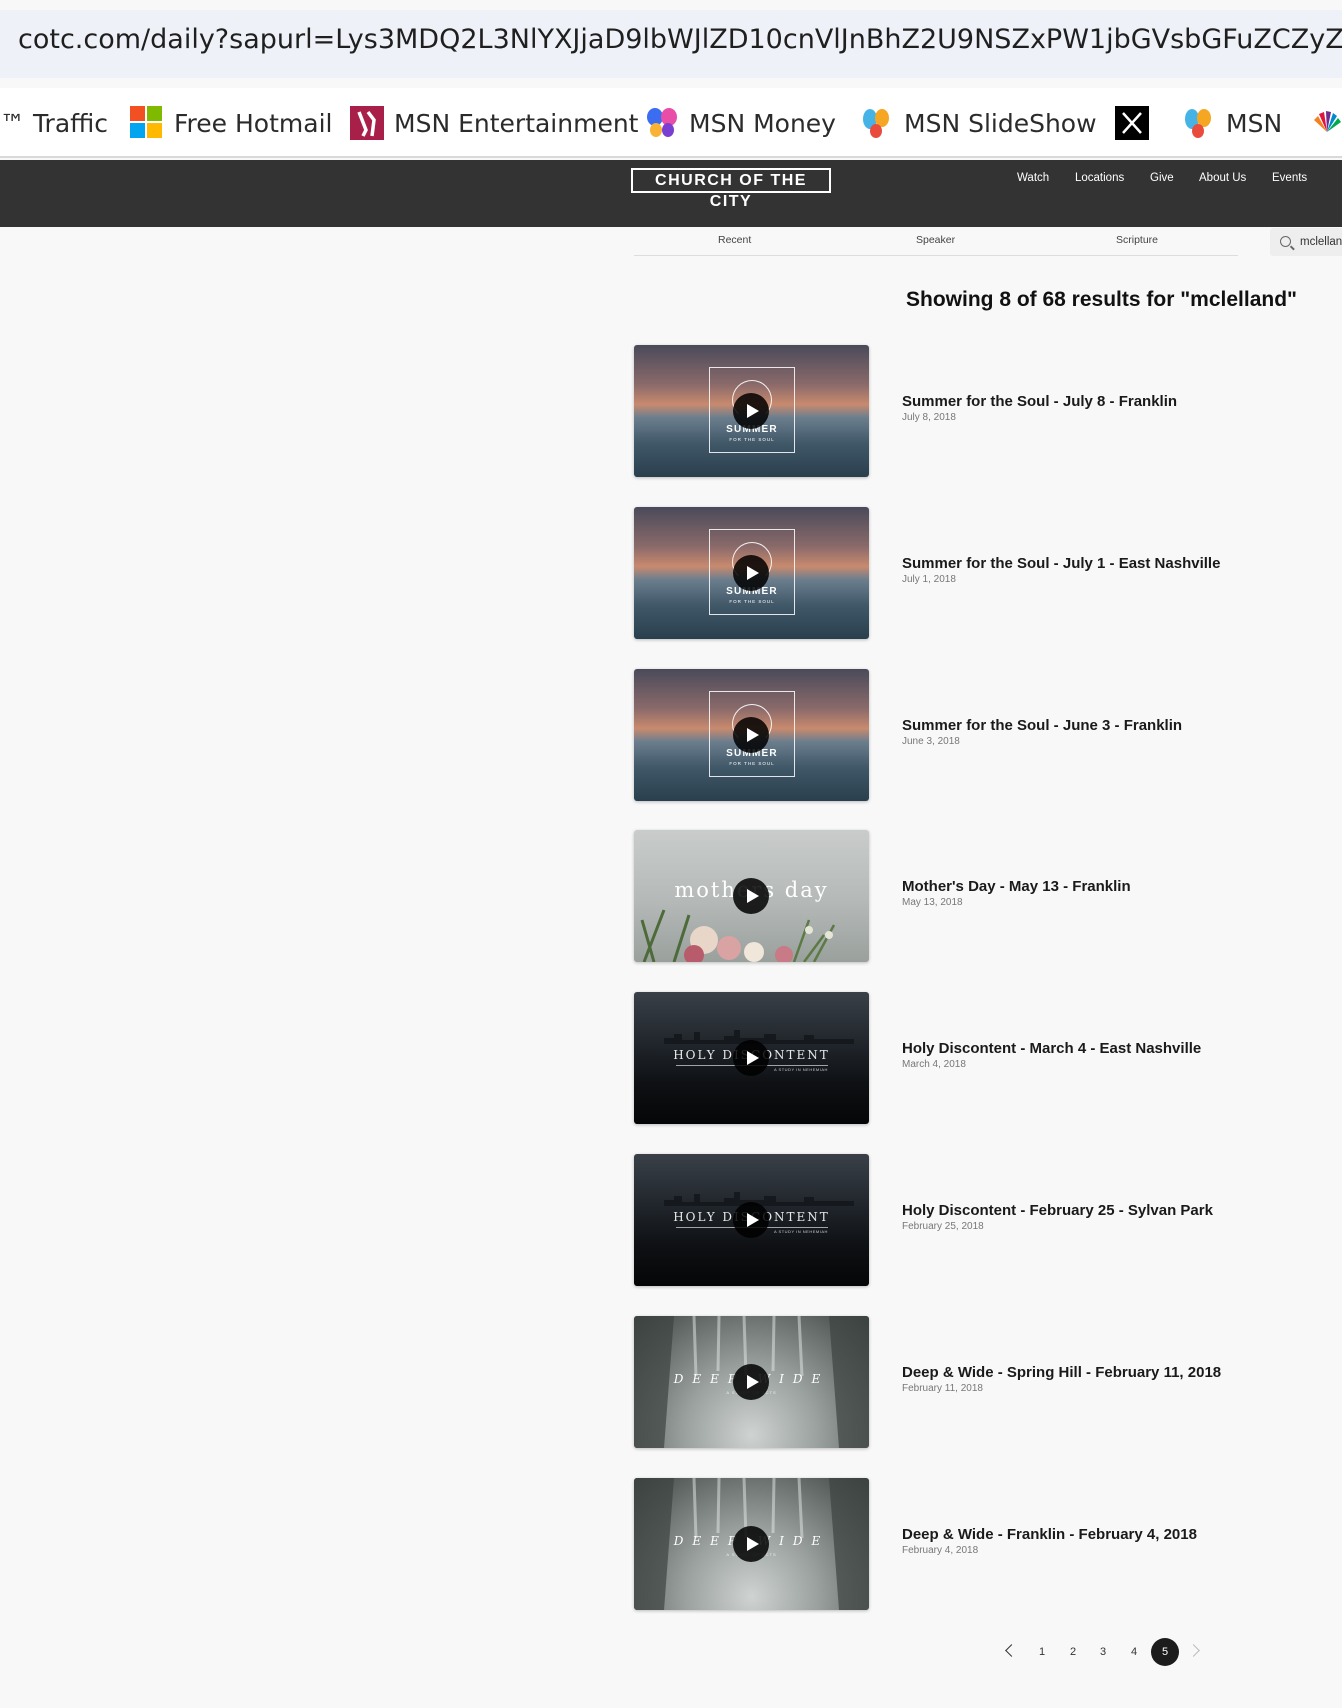  Describe the element at coordinates (1134, 1652) in the screenshot. I see `page-4: 4` at that location.